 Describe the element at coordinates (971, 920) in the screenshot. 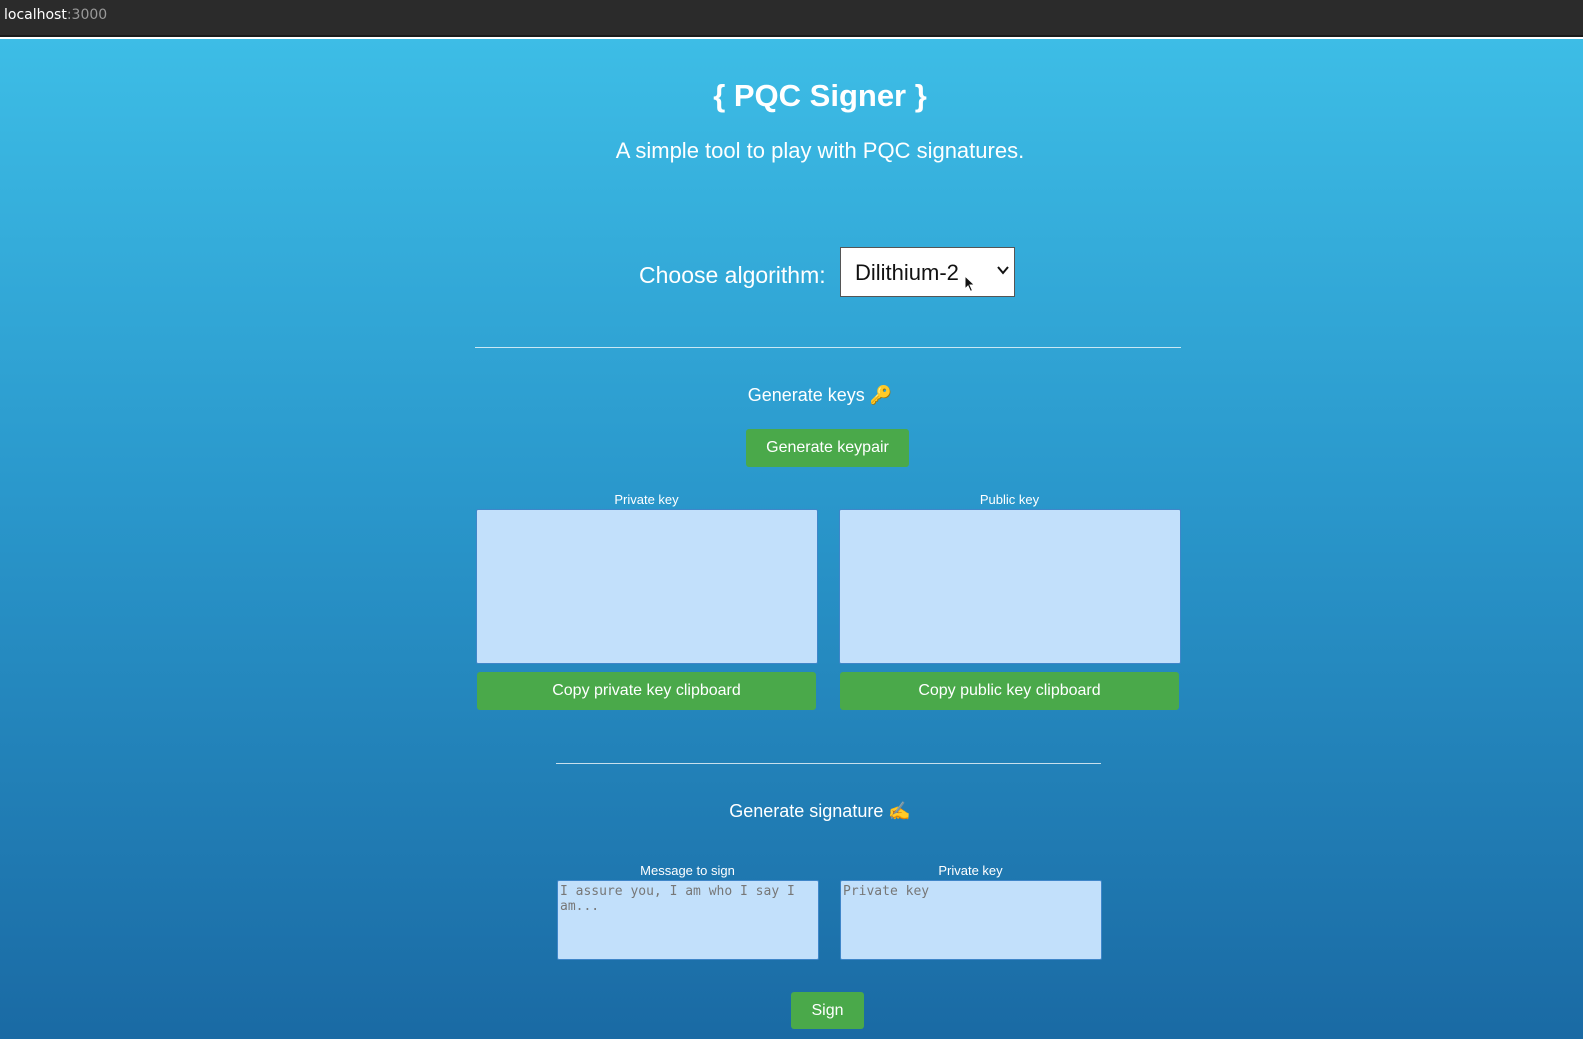

I see `signature-private-key-textarea: Private key` at that location.